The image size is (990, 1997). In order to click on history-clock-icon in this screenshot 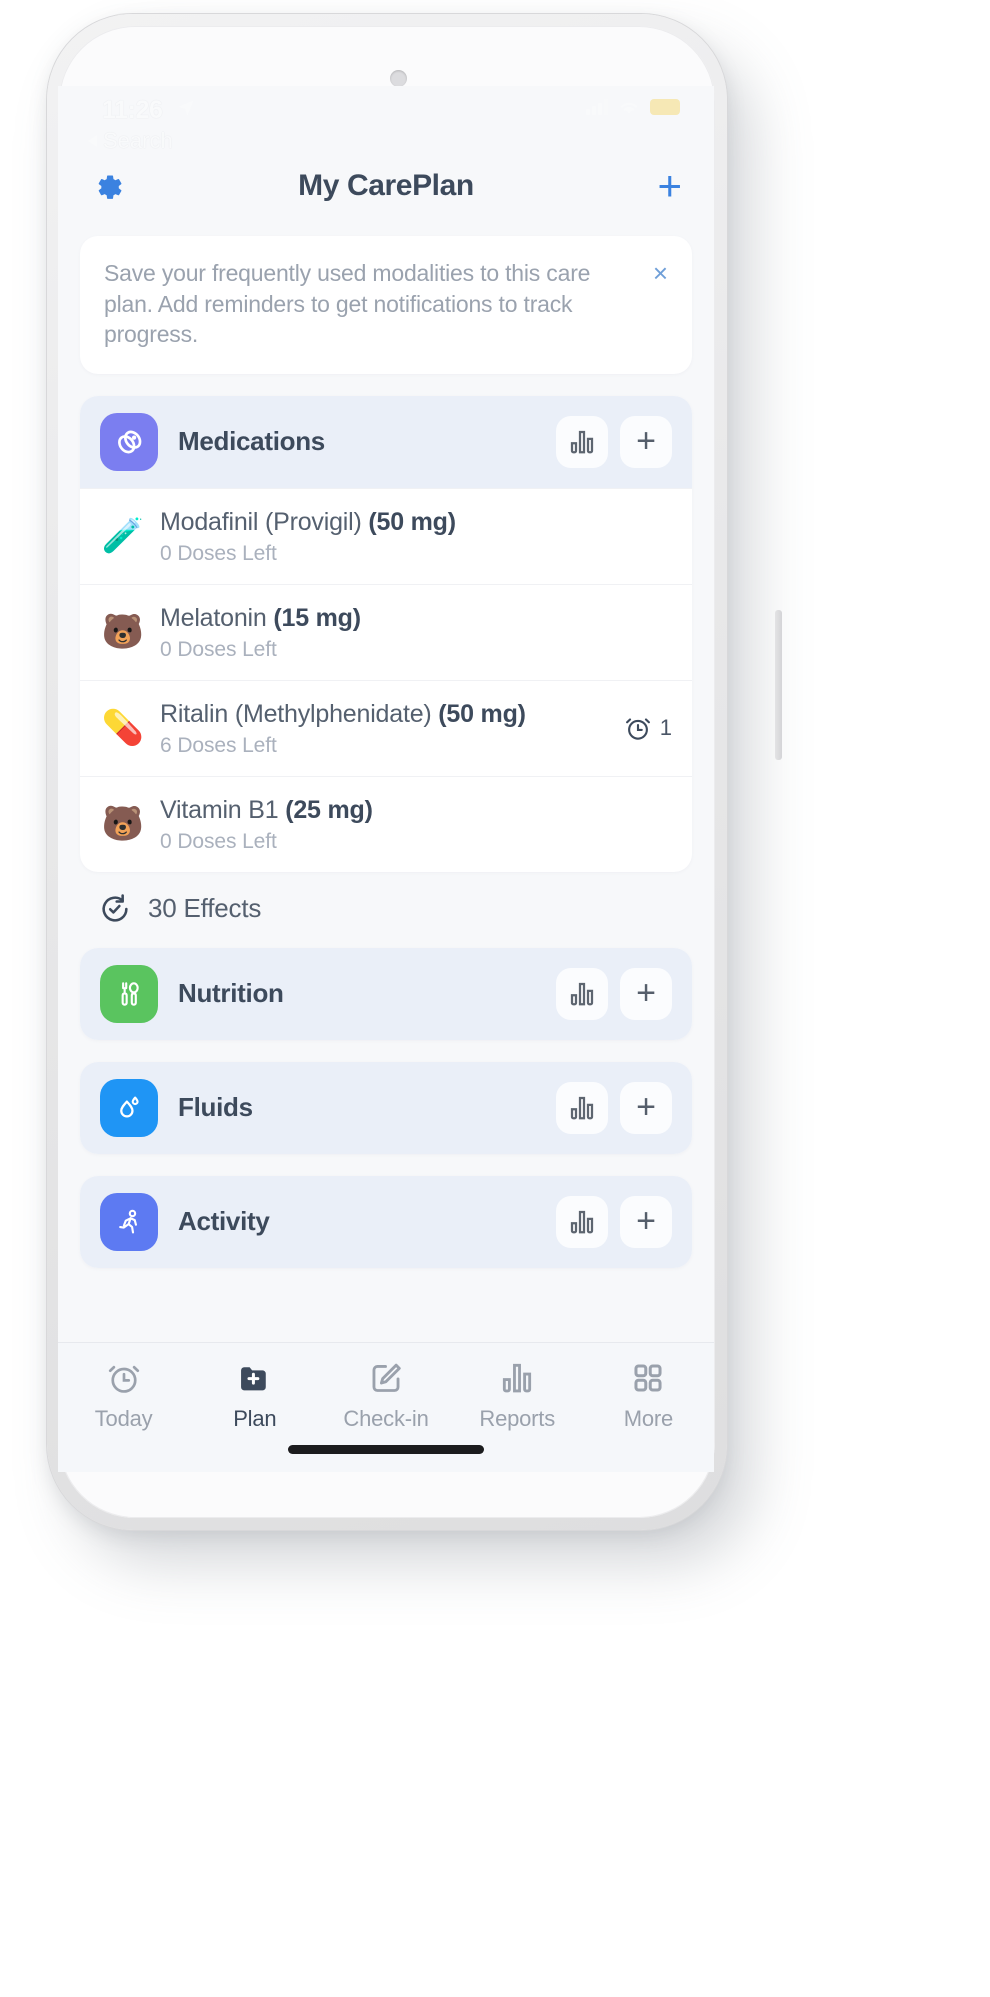, I will do `click(115, 908)`.